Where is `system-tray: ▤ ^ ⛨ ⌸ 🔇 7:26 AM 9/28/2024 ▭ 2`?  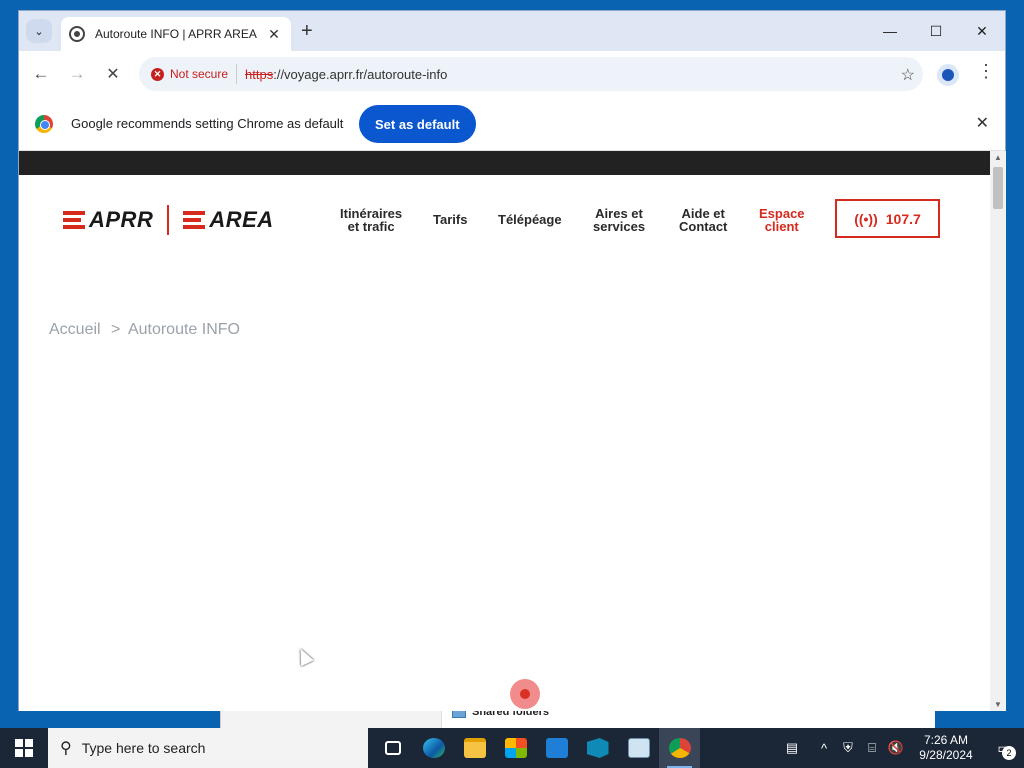
system-tray: ▤ ^ ⛨ ⌸ 🔇 7:26 AM 9/28/2024 ▭ 2 is located at coordinates (898, 748).